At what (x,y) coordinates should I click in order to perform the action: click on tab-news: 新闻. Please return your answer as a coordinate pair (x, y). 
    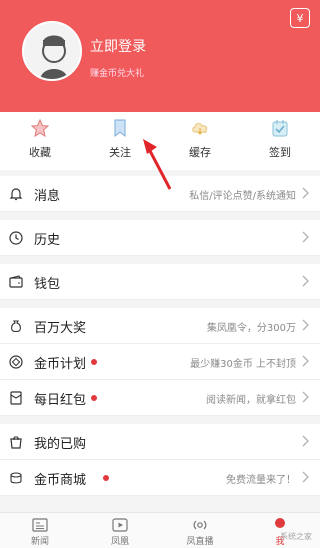
    Looking at the image, I should click on (40, 530).